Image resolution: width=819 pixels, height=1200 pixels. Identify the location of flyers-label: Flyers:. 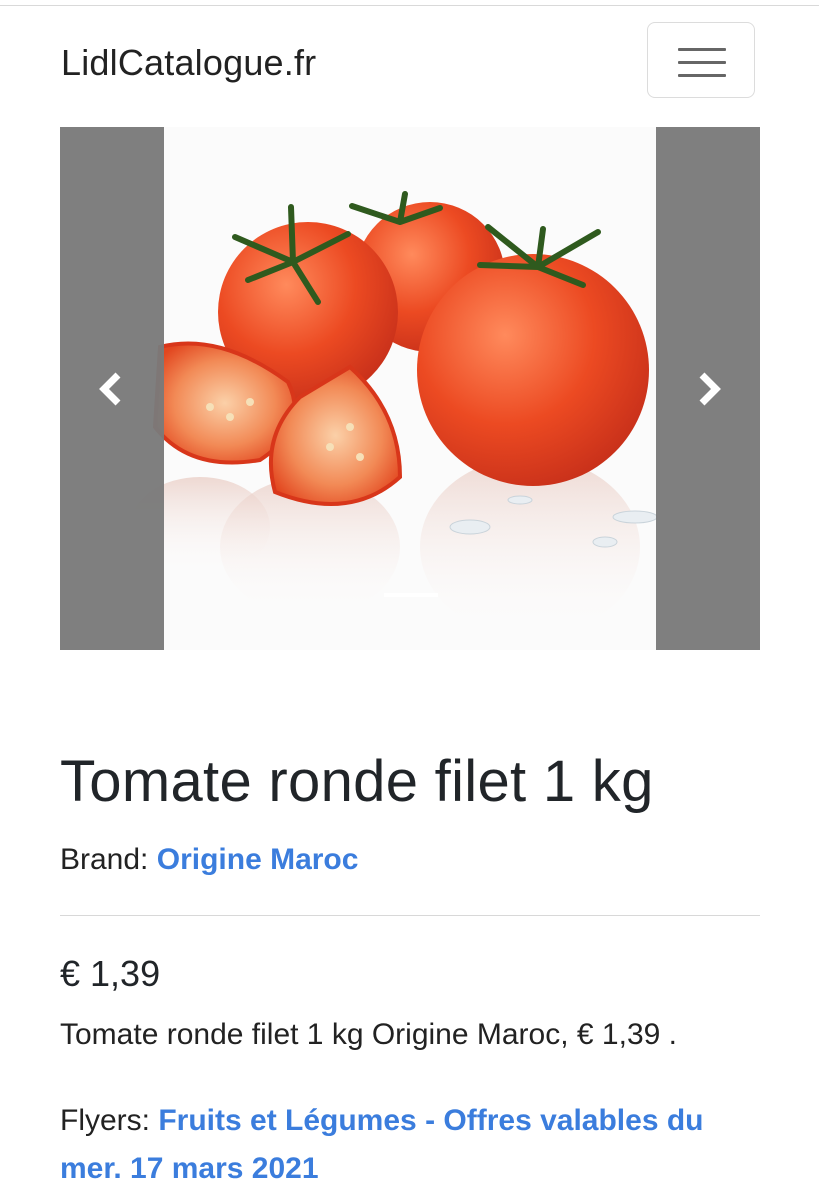
(105, 1120).